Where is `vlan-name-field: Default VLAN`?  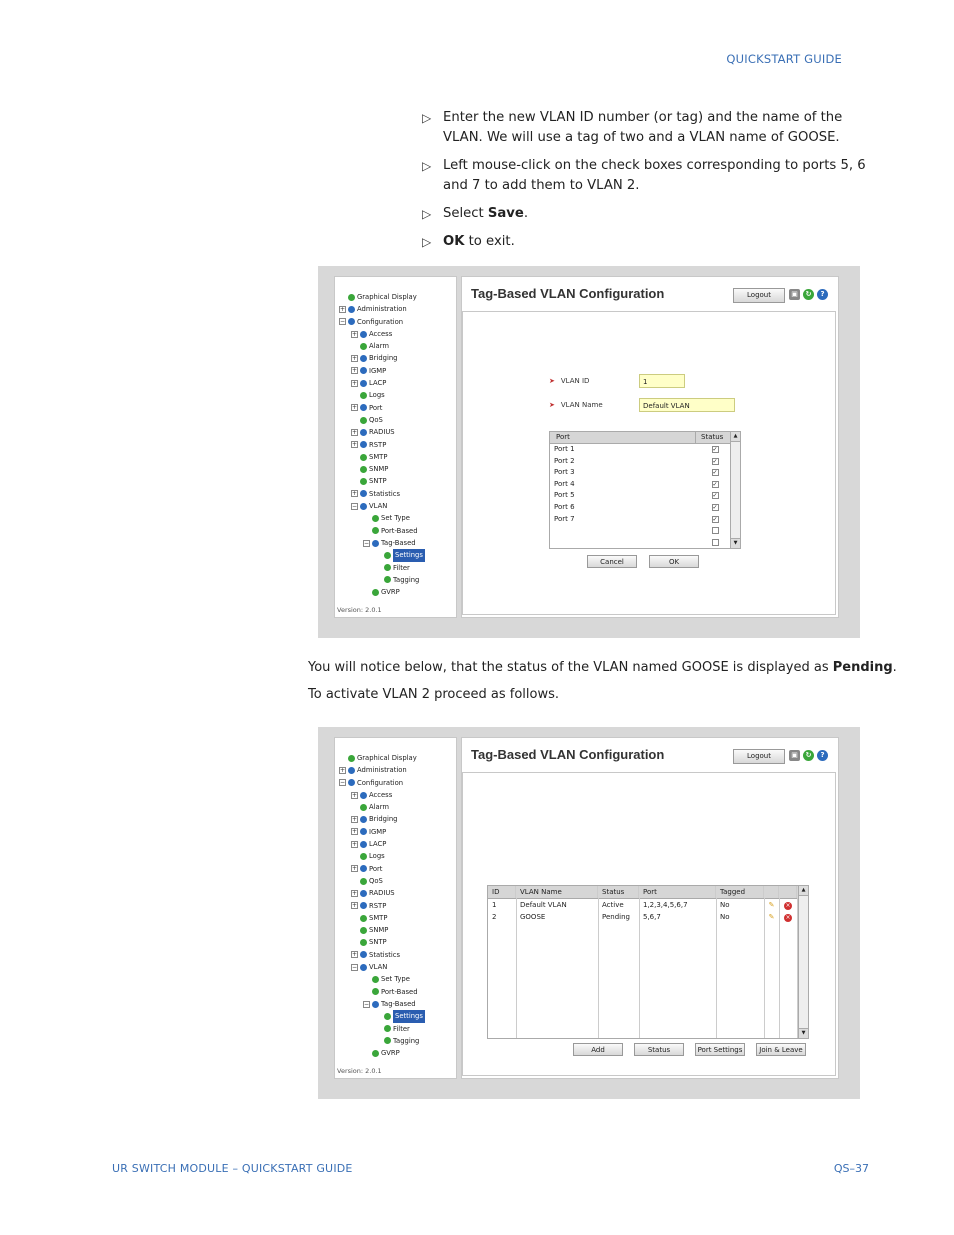
vlan-name-field: Default VLAN is located at coordinates (687, 405).